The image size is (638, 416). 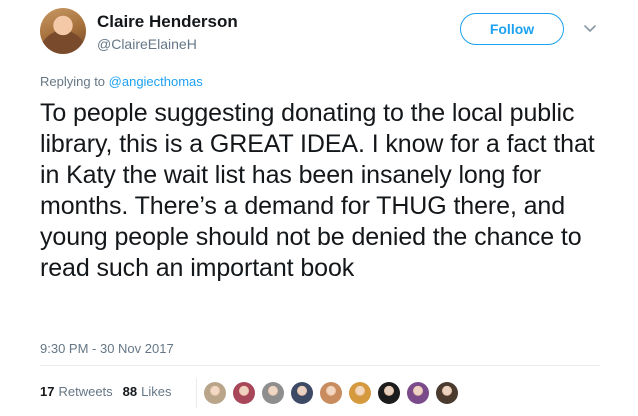 I want to click on author-name: Claire Henderson, so click(x=167, y=22).